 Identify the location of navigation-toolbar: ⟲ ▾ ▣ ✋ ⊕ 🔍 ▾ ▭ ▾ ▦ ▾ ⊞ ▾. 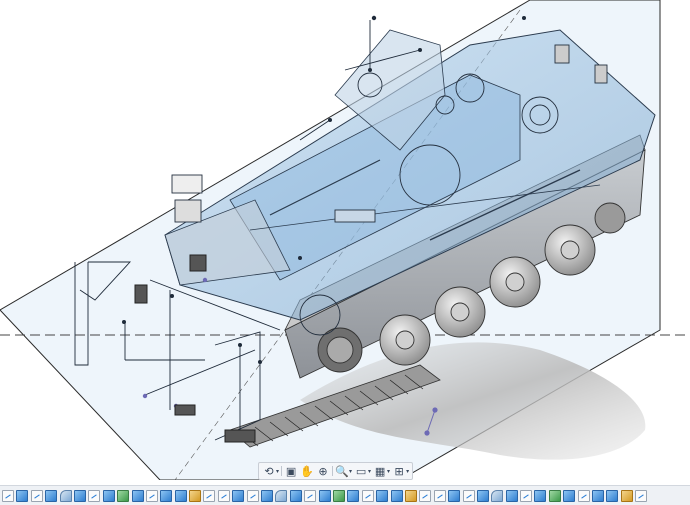
(336, 471).